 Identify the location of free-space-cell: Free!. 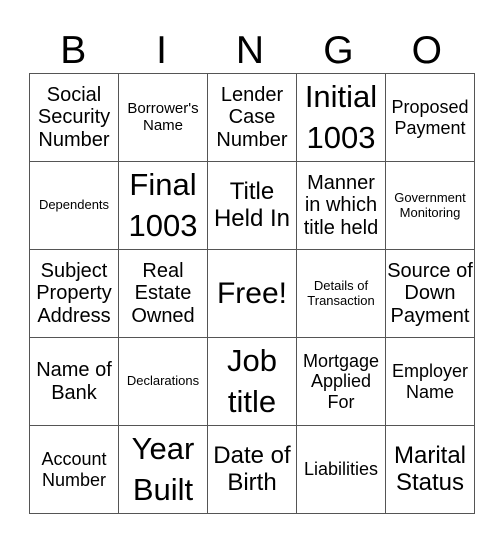
(252, 293).